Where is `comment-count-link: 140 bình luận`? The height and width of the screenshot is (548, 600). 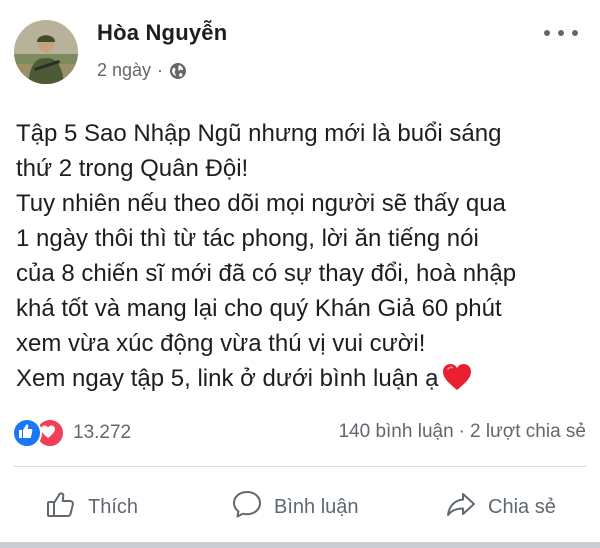
comment-count-link: 140 bình luận is located at coordinates (395, 431).